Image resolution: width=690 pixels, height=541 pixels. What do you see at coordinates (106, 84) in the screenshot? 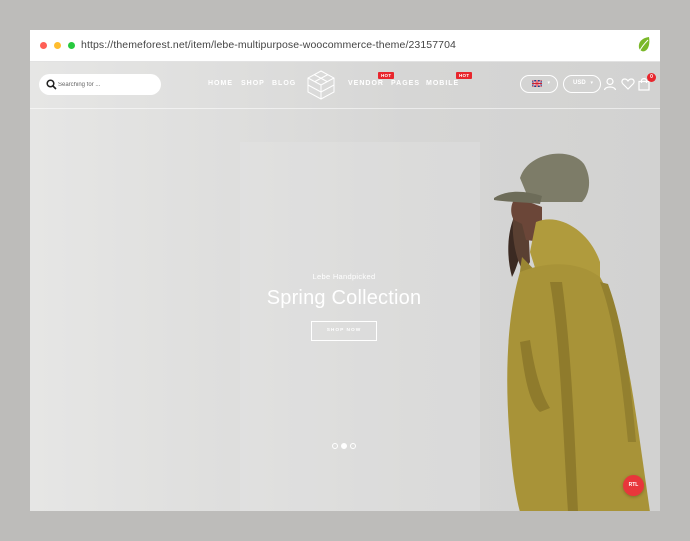
I see `search-input` at bounding box center [106, 84].